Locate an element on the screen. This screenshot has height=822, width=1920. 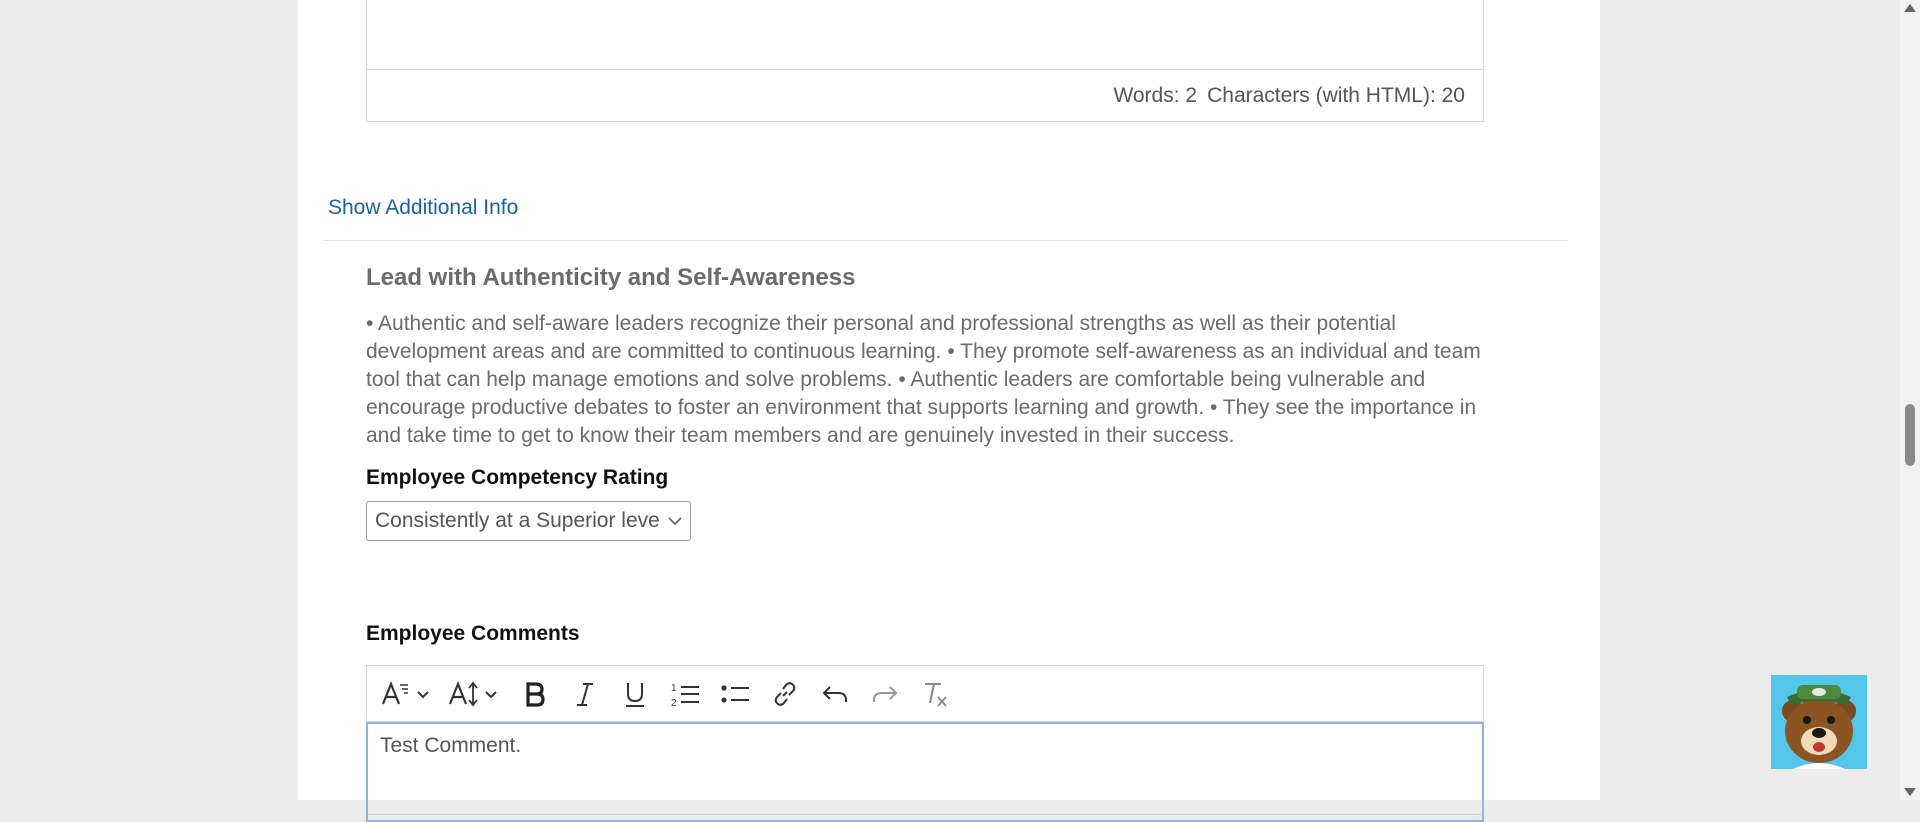
comments-label: Employee Comments is located at coordinates (473, 633).